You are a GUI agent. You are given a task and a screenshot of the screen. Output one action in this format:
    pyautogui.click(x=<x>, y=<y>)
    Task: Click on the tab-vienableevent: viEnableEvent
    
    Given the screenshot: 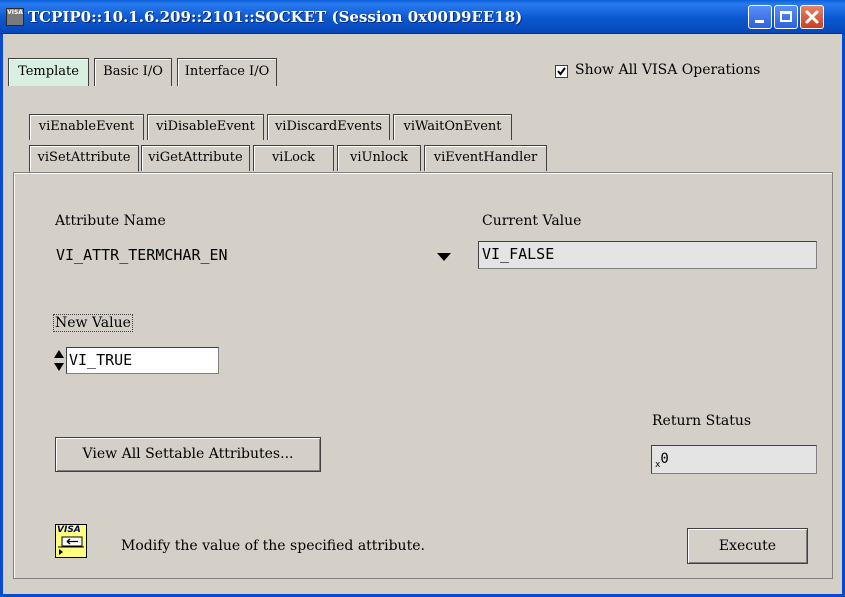 What is the action you would take?
    pyautogui.click(x=86, y=127)
    